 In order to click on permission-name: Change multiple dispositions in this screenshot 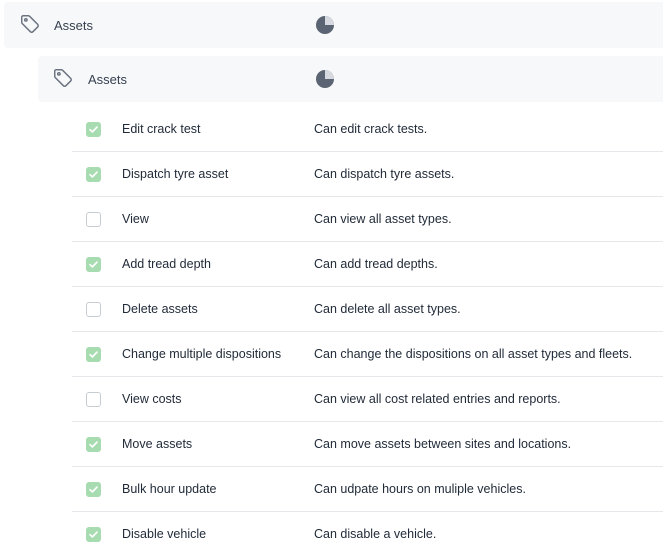, I will do `click(202, 354)`.